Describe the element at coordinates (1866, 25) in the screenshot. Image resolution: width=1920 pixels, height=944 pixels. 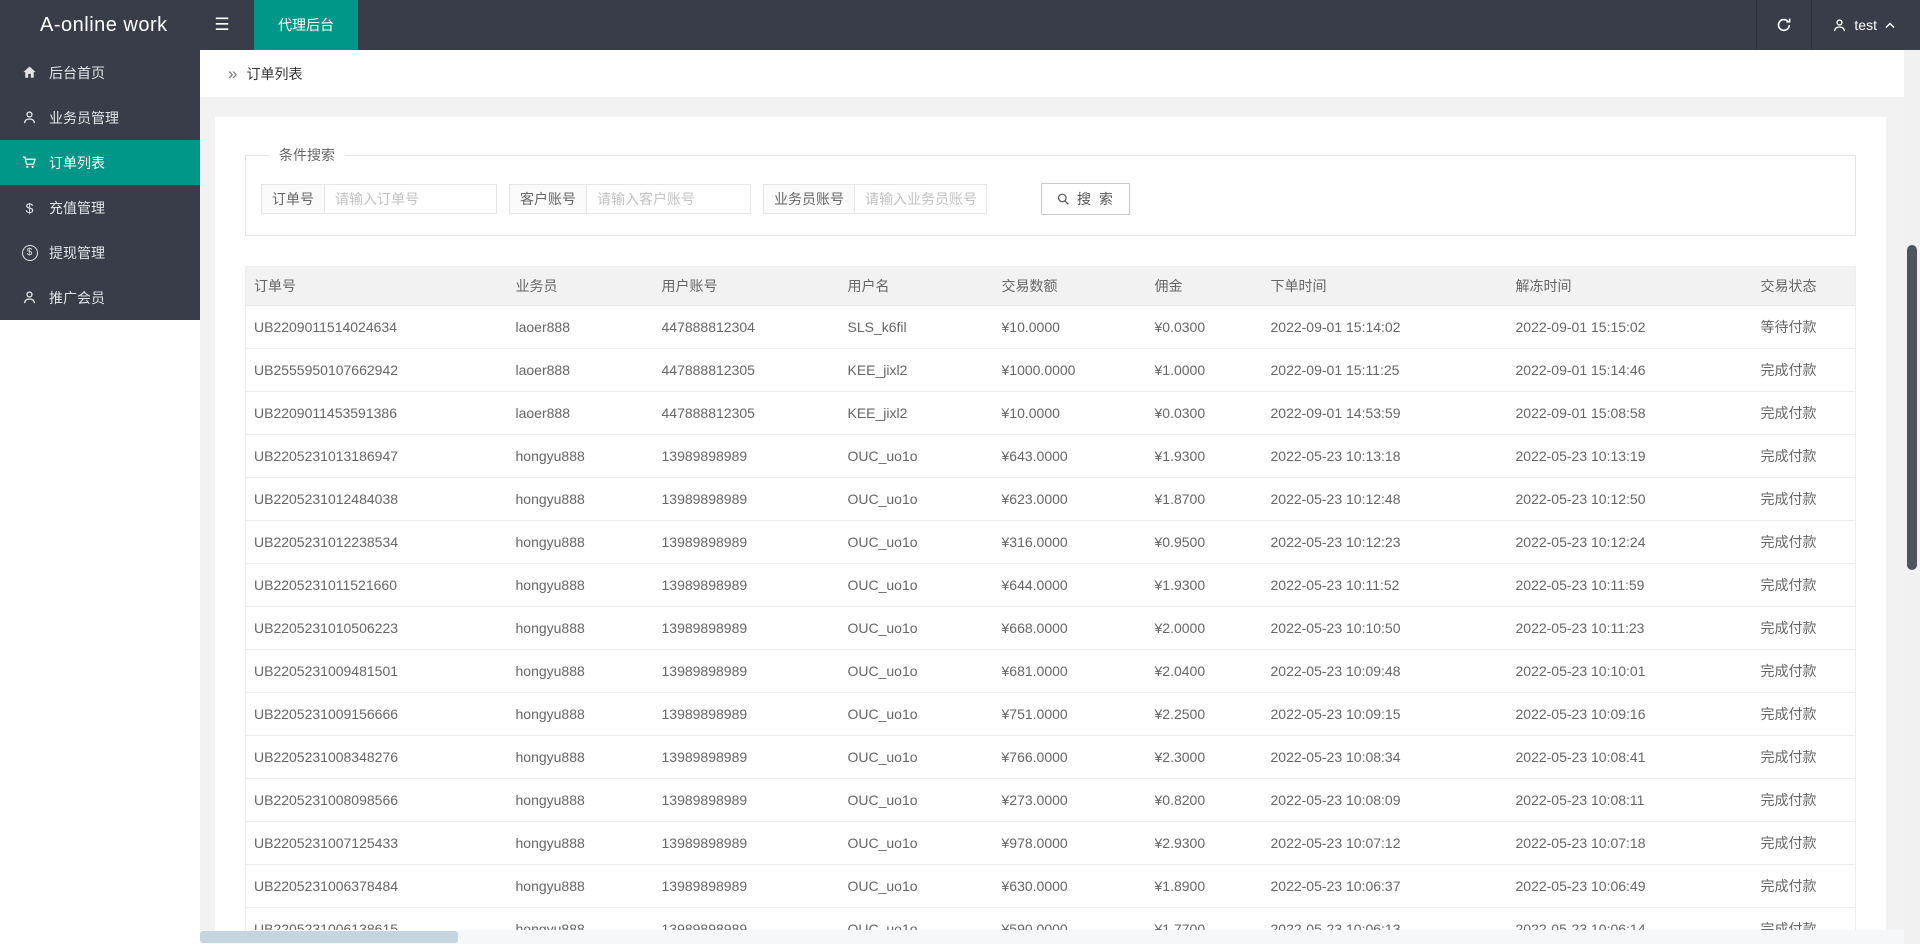
I see `user-menu: test` at that location.